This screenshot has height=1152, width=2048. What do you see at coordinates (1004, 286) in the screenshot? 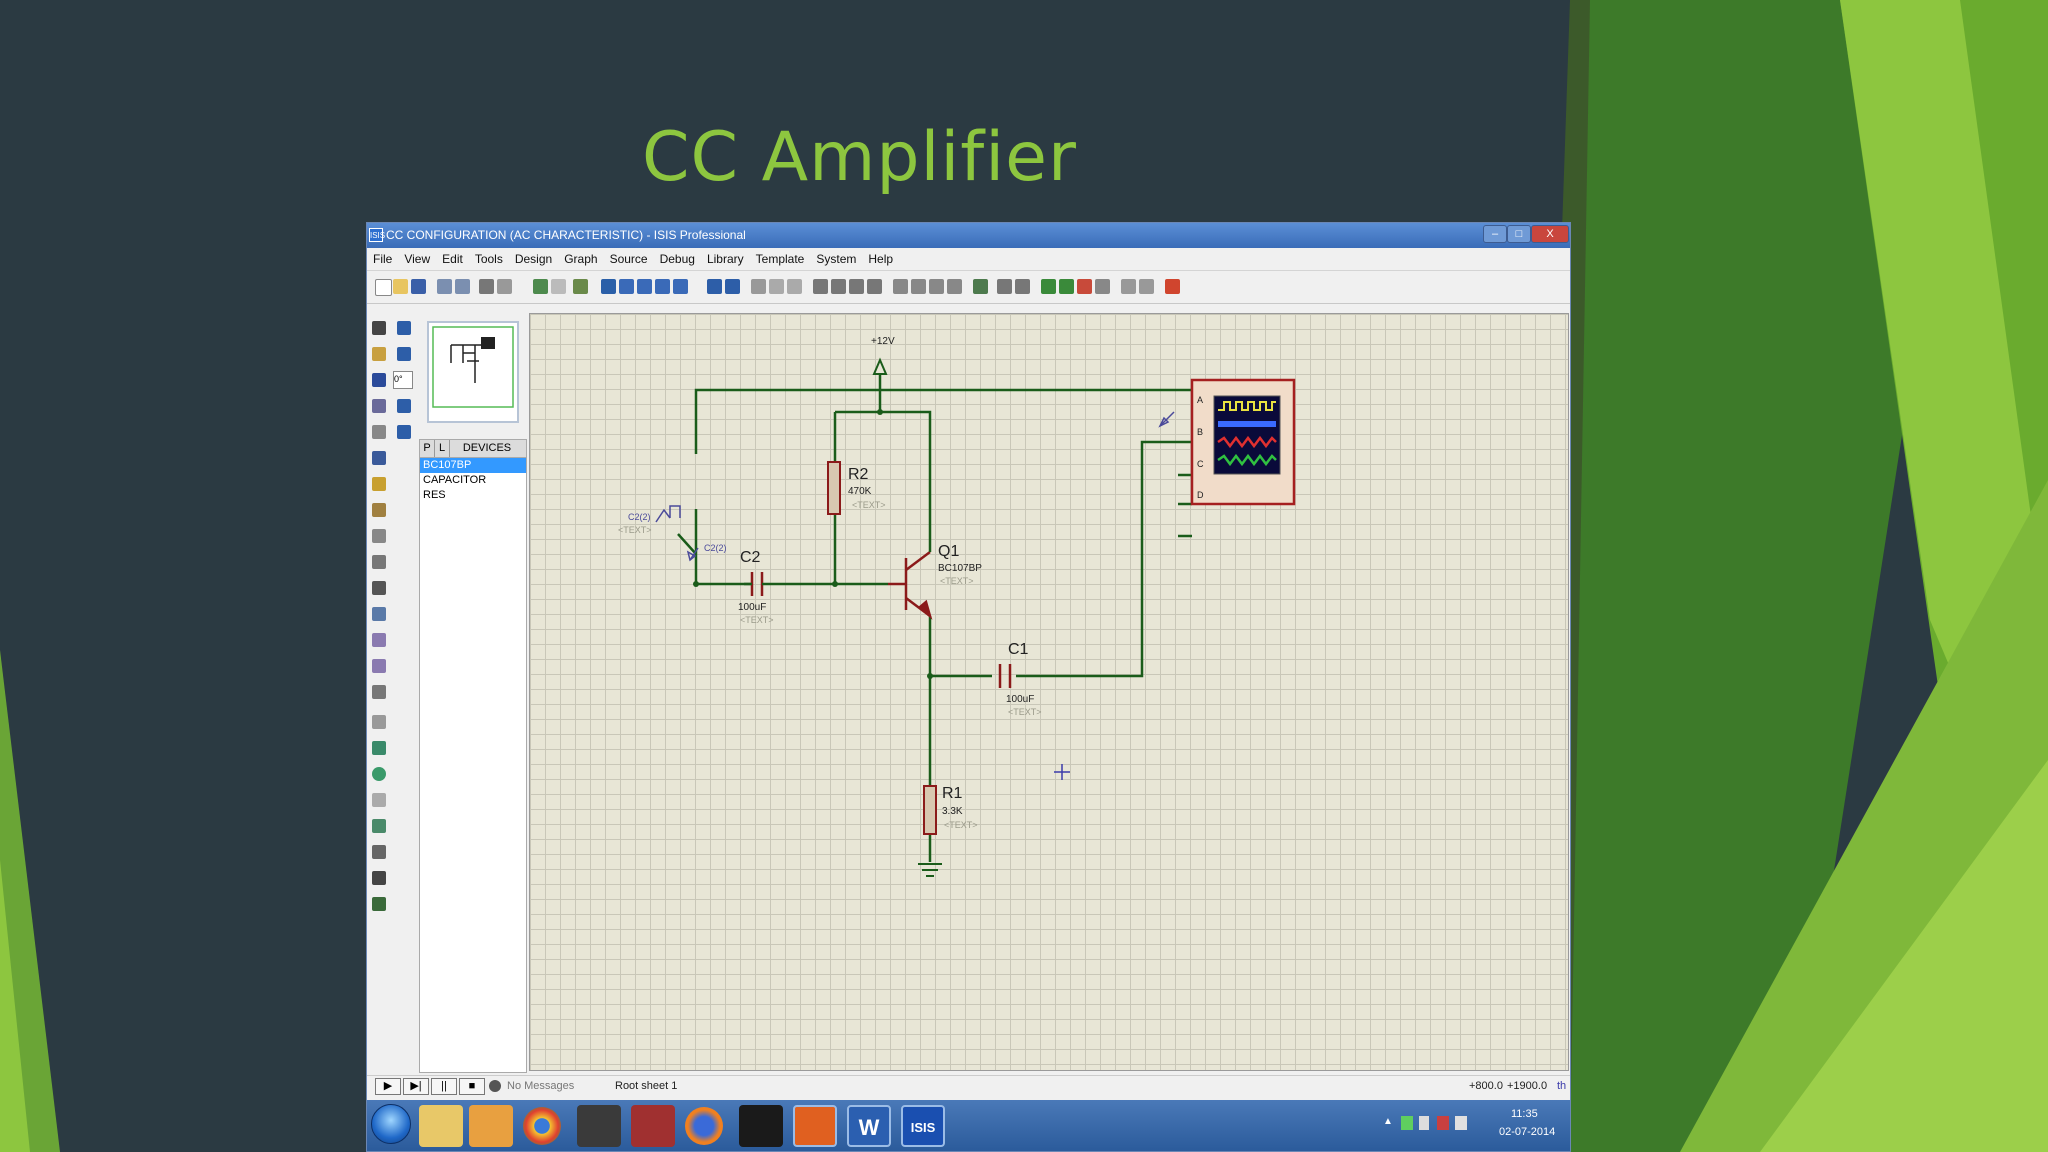
I see `search-tag-icon` at bounding box center [1004, 286].